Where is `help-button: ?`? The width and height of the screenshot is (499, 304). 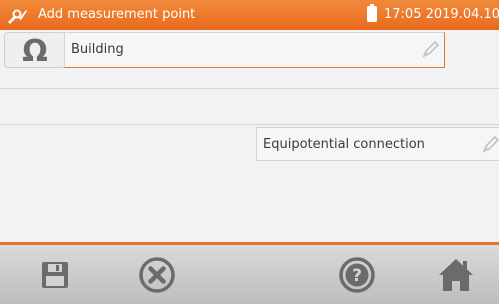
help-button: ? is located at coordinates (357, 274).